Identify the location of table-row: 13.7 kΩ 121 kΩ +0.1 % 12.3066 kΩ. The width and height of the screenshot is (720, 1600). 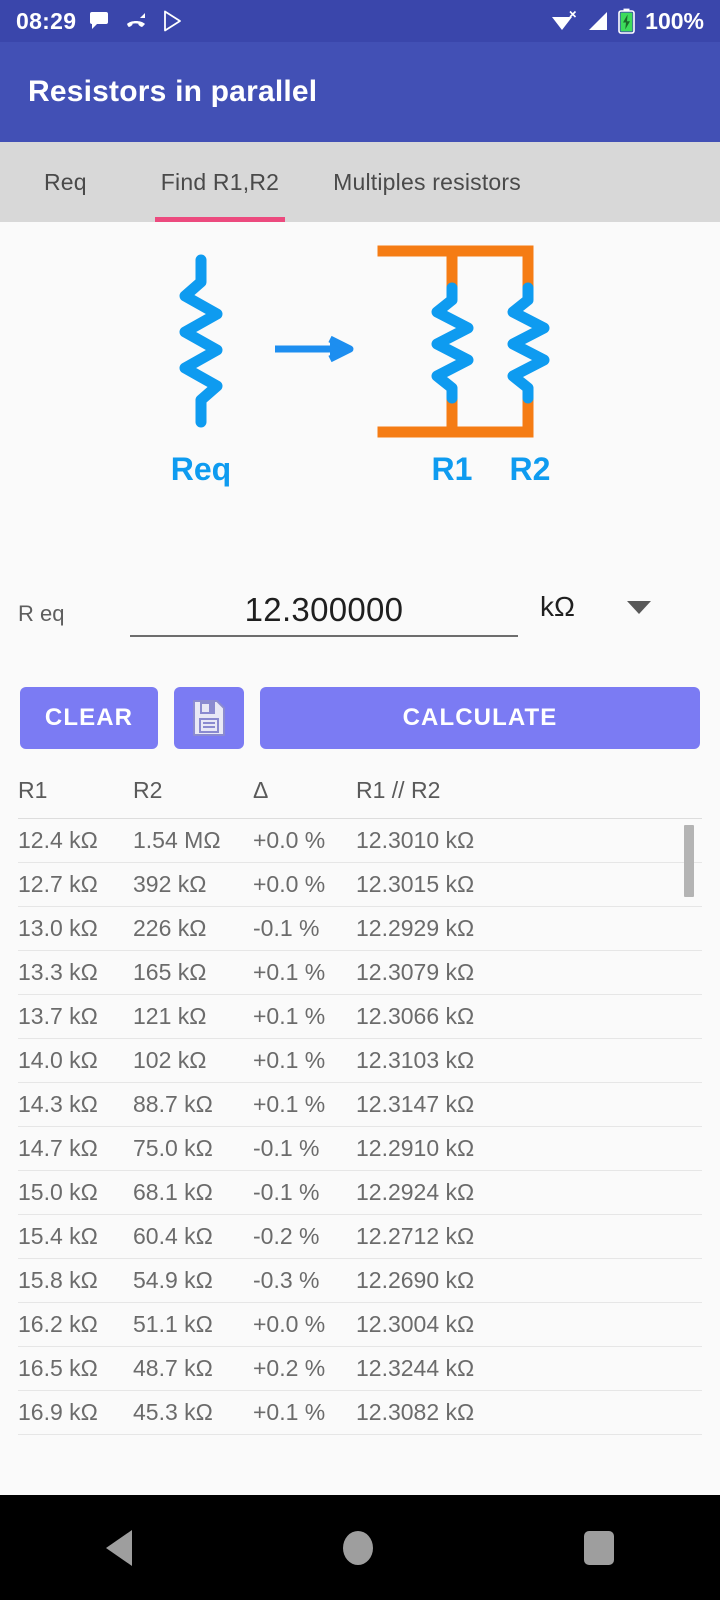
(360, 1016).